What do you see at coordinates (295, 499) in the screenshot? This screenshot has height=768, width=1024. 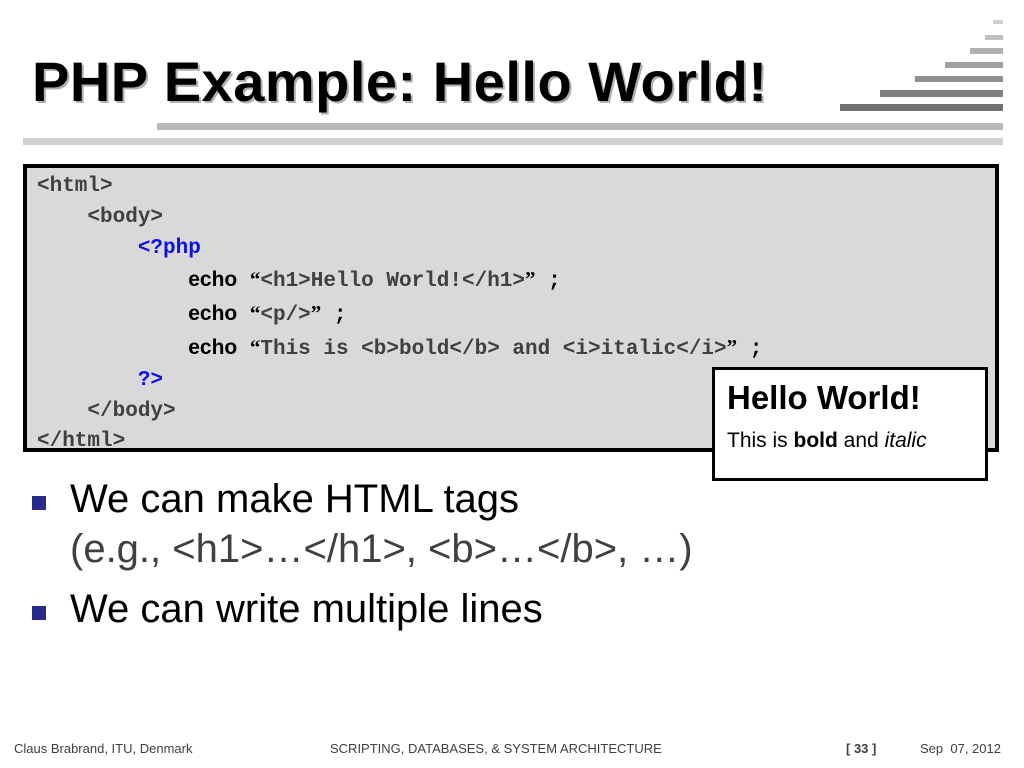 I see `bullet-text: We can make HTML tags` at bounding box center [295, 499].